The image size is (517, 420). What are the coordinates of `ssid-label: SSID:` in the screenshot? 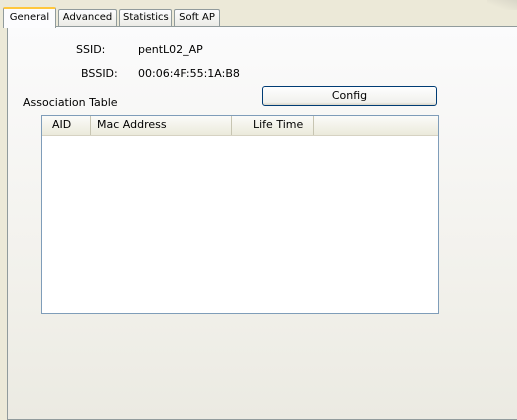 It's located at (91, 49).